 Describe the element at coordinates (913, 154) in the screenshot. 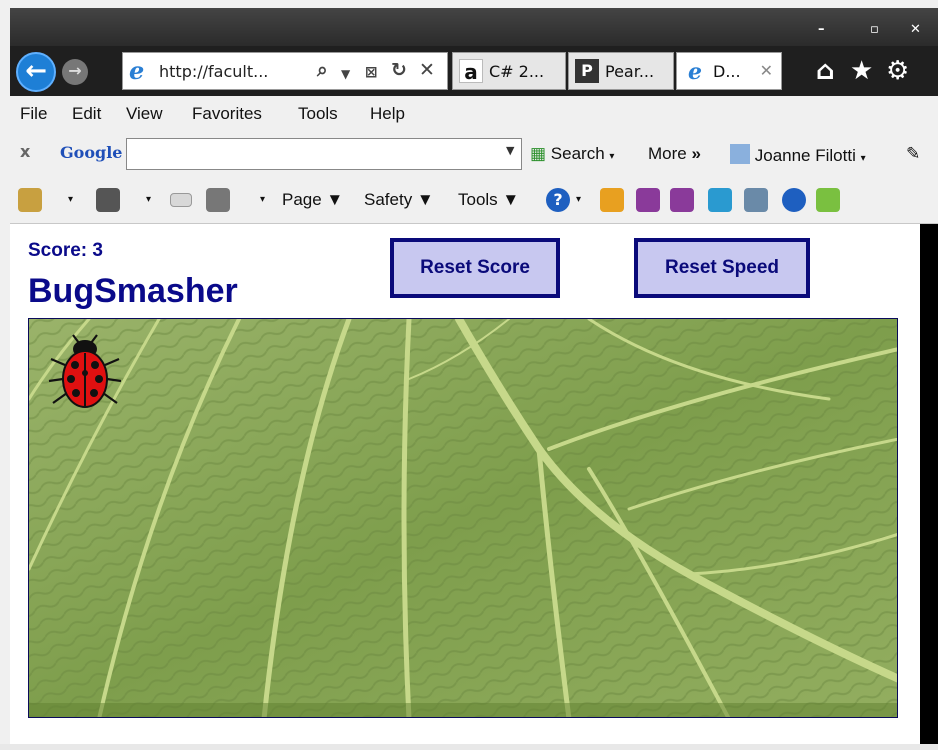

I see `wrench-icon: ✎` at that location.